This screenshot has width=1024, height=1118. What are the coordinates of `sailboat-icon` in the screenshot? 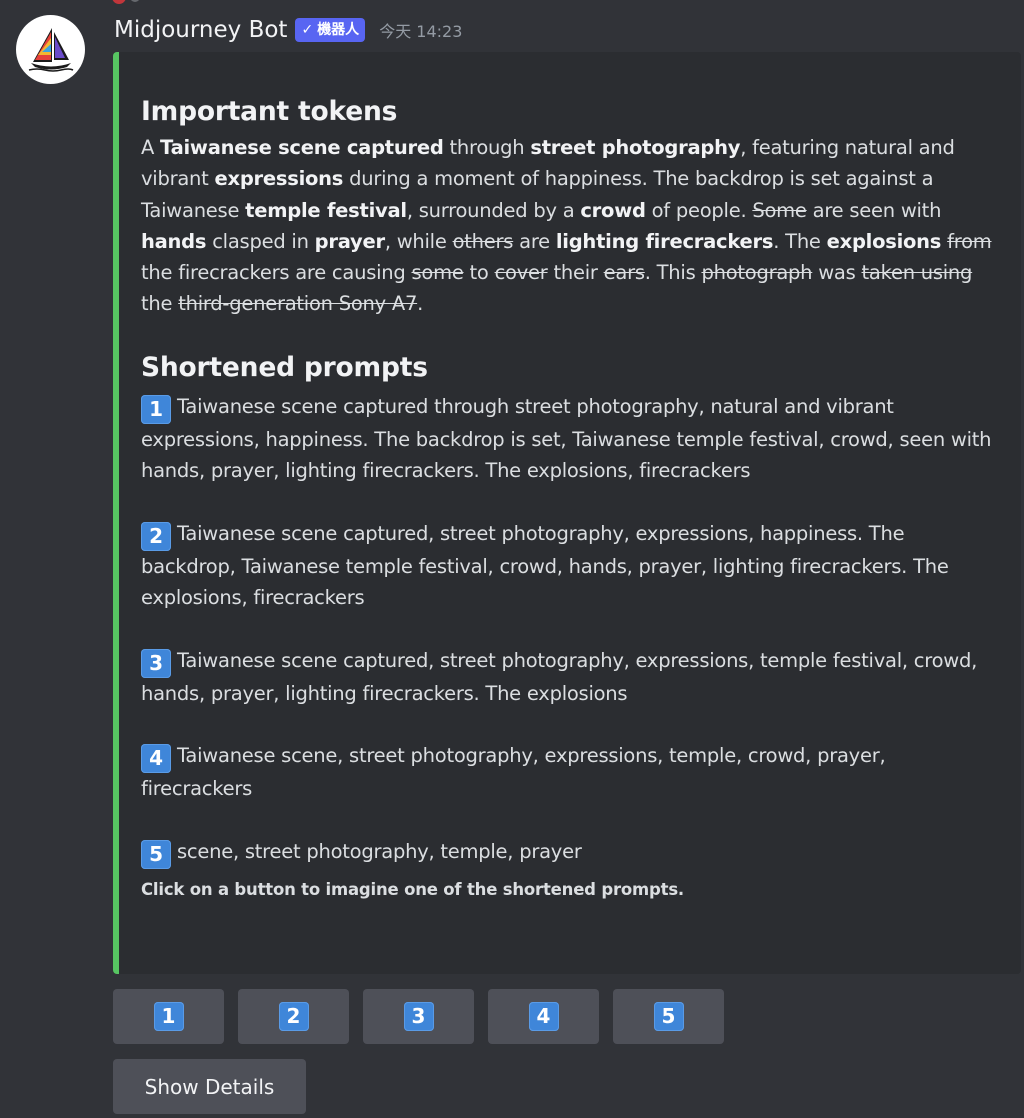 It's located at (50, 49).